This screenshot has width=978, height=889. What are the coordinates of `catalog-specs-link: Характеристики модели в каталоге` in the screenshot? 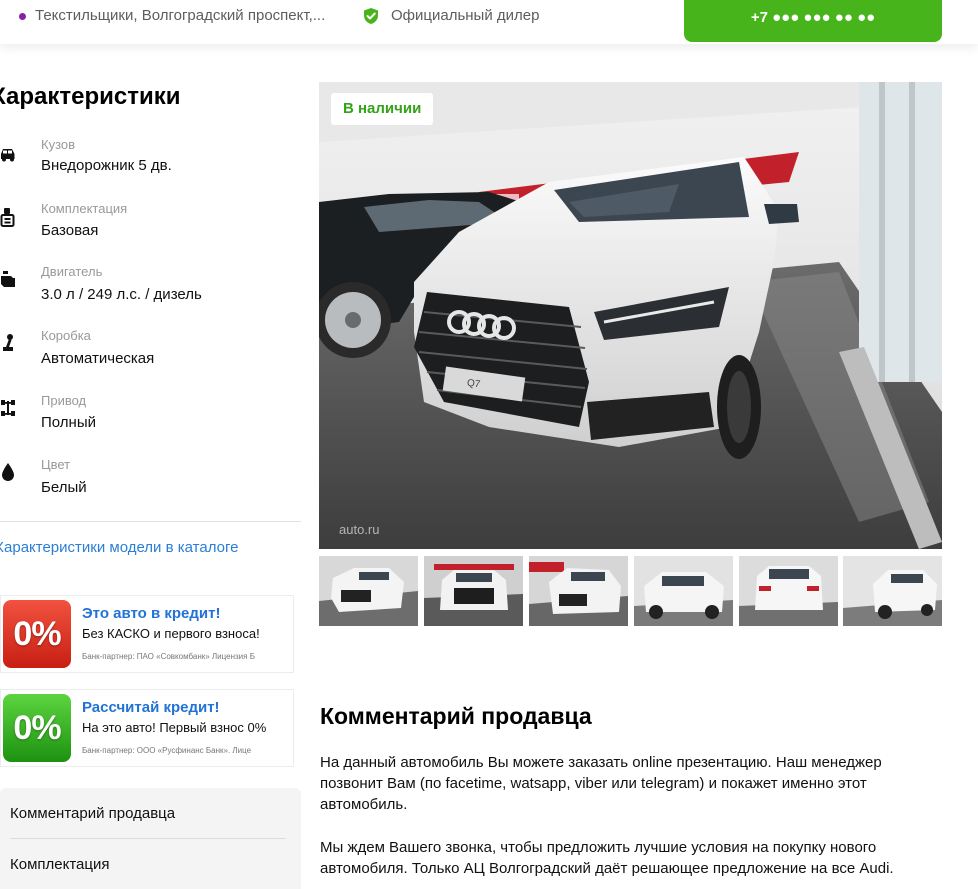 It's located at (119, 547).